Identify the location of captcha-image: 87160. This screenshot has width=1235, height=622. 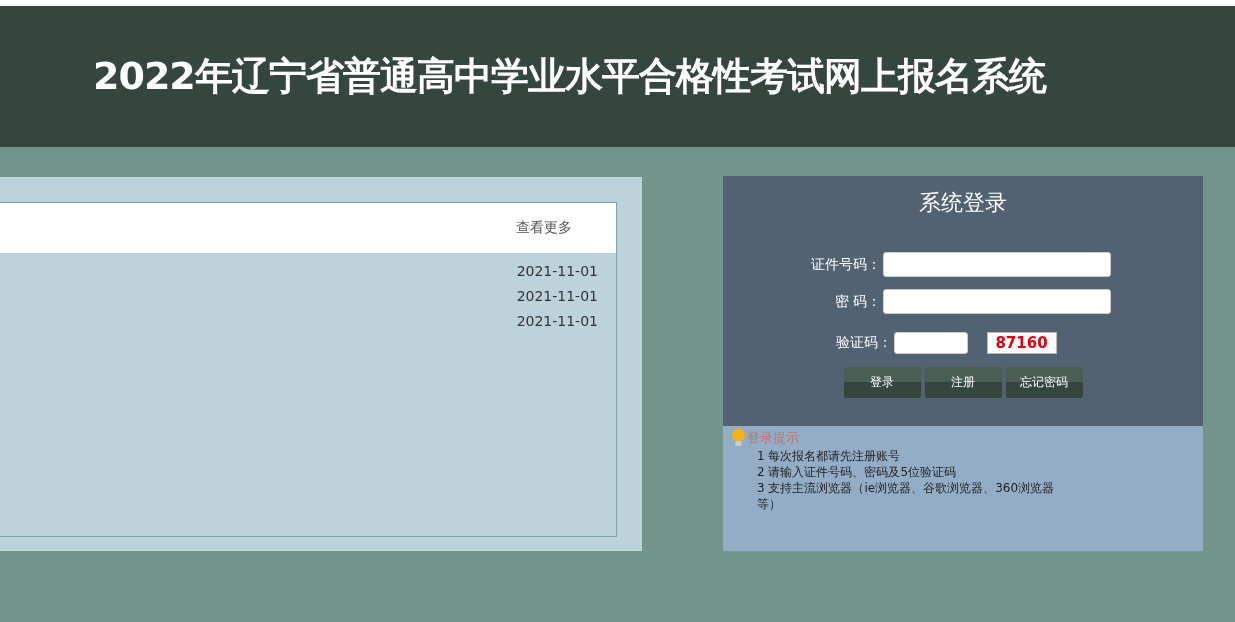
(1021, 343).